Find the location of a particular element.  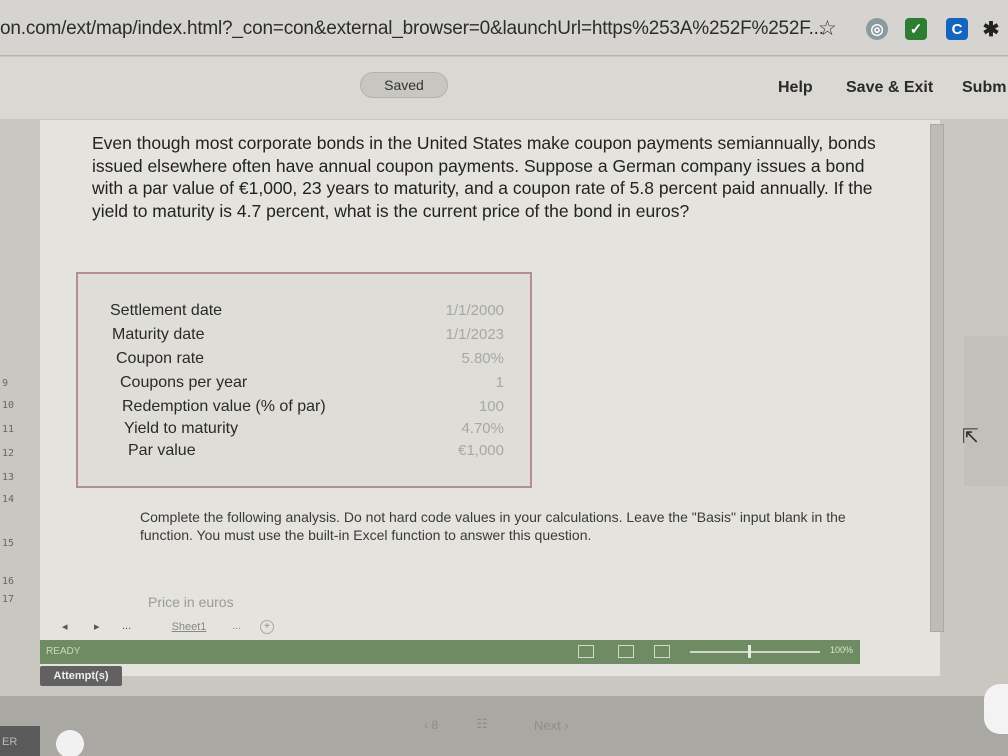

vertical-scrollbar is located at coordinates (937, 378).